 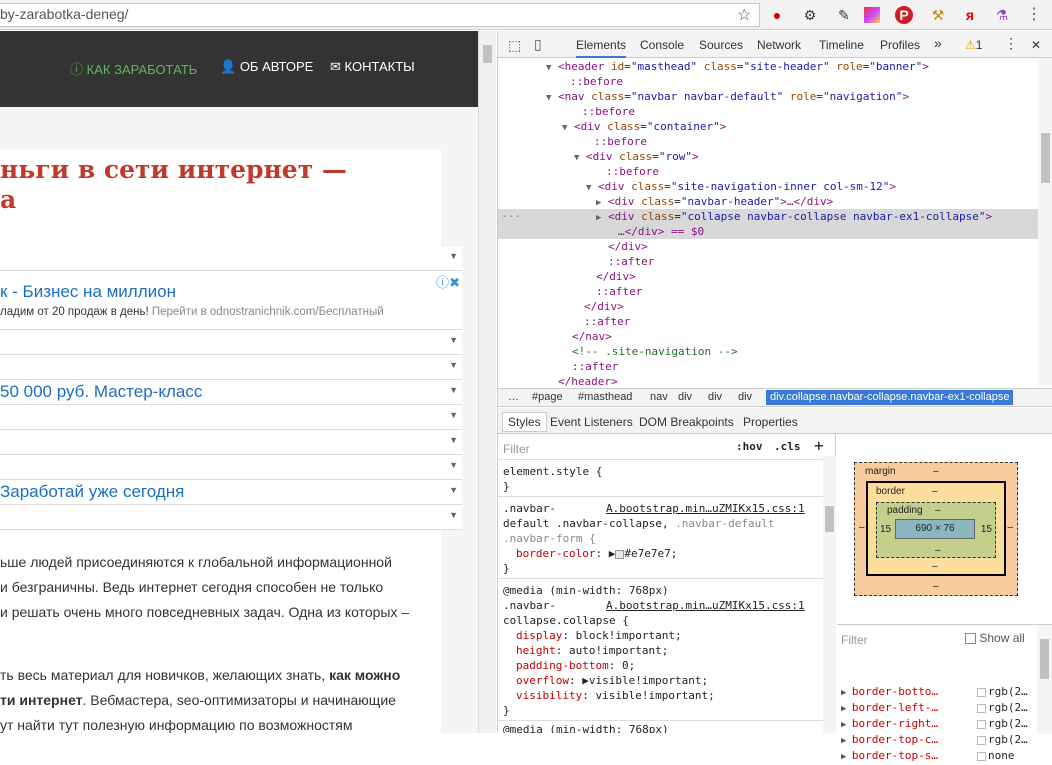 What do you see at coordinates (768, 231) in the screenshot?
I see `dom-node: …</div> == $0` at bounding box center [768, 231].